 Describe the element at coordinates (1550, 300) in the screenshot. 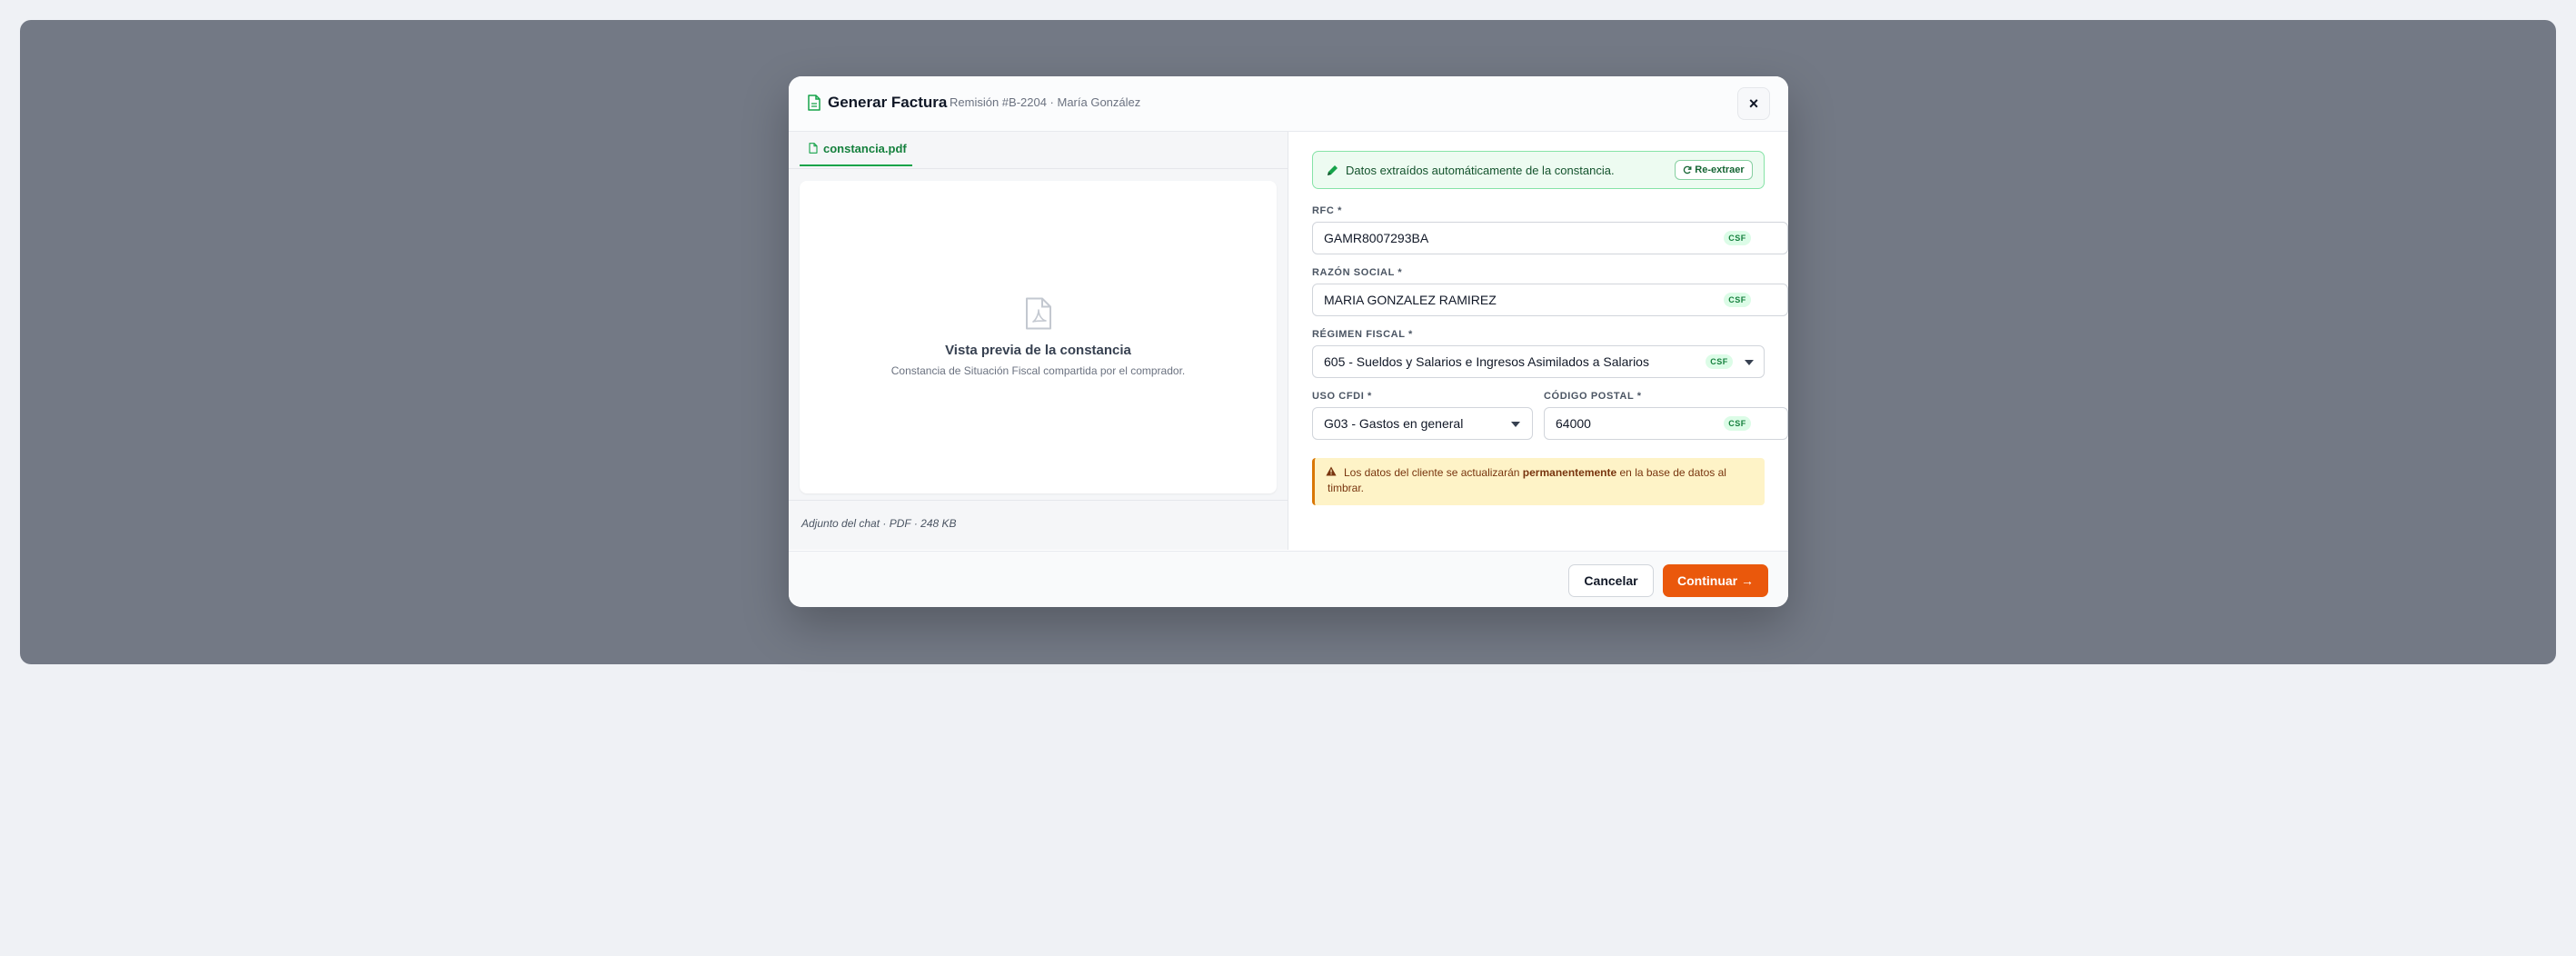

I see `razon-social-input: MARIA GONZALEZ RAMIREZ CSF` at that location.